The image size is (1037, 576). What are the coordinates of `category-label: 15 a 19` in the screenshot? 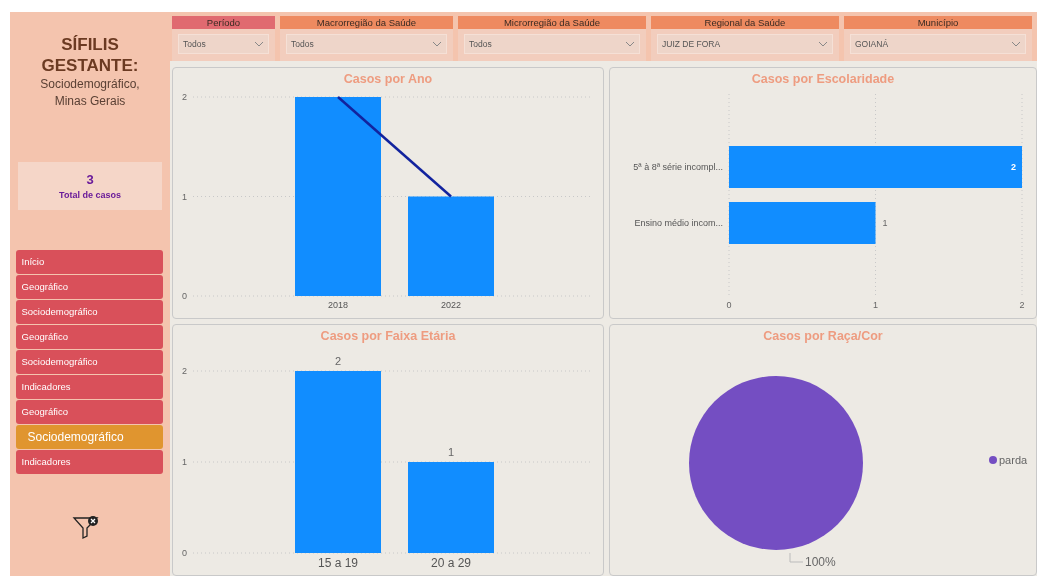 It's located at (338, 563).